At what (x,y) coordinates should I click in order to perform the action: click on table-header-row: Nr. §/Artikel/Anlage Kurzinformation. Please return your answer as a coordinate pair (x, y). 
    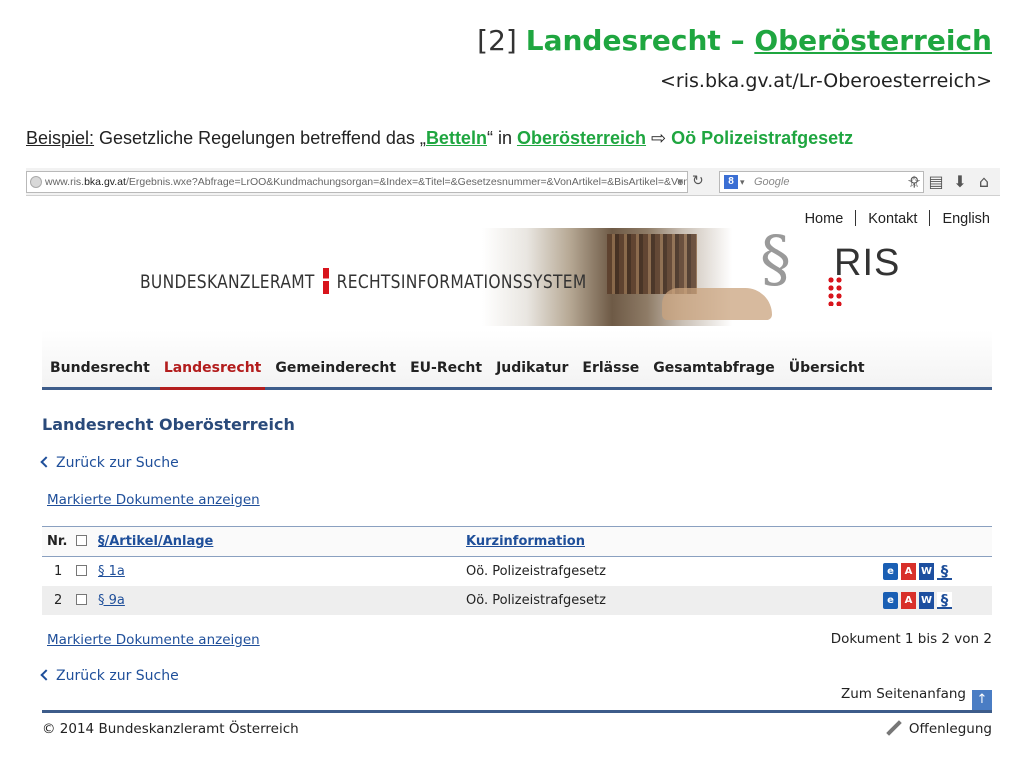
    Looking at the image, I should click on (517, 541).